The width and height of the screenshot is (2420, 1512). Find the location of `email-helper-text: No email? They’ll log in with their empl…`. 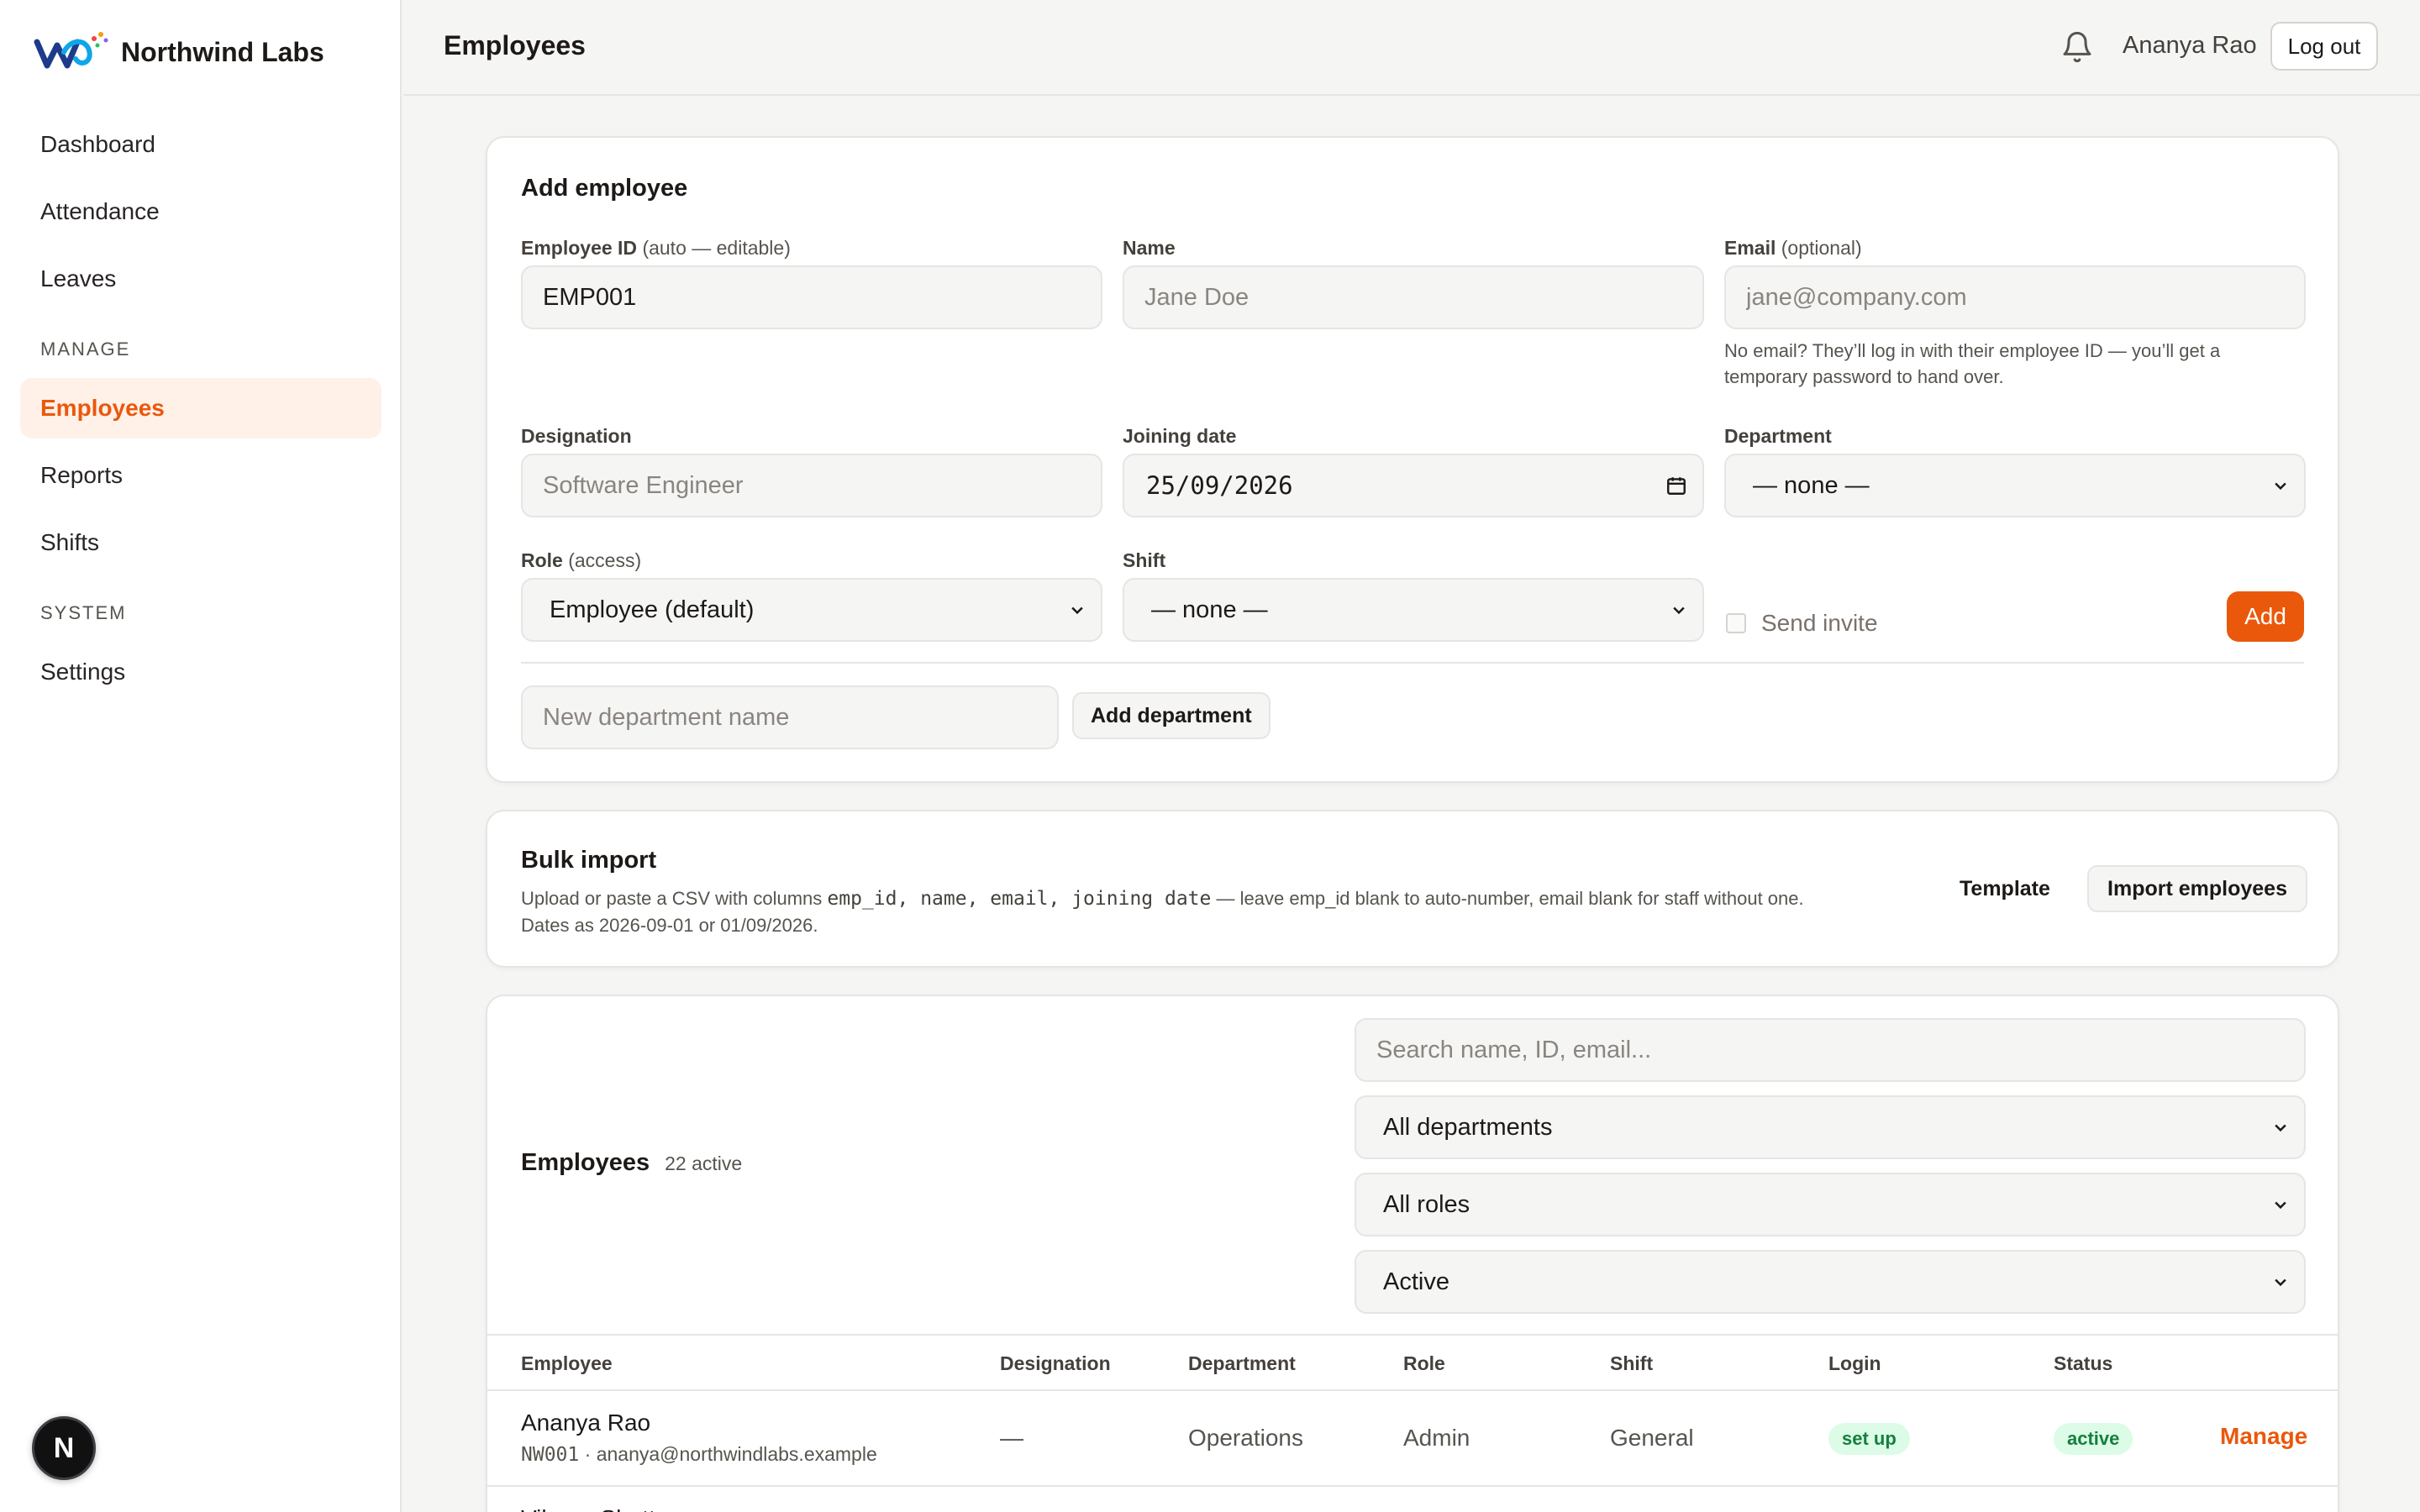

email-helper-text: No email? They’ll log in with their empl… is located at coordinates (1973, 363).